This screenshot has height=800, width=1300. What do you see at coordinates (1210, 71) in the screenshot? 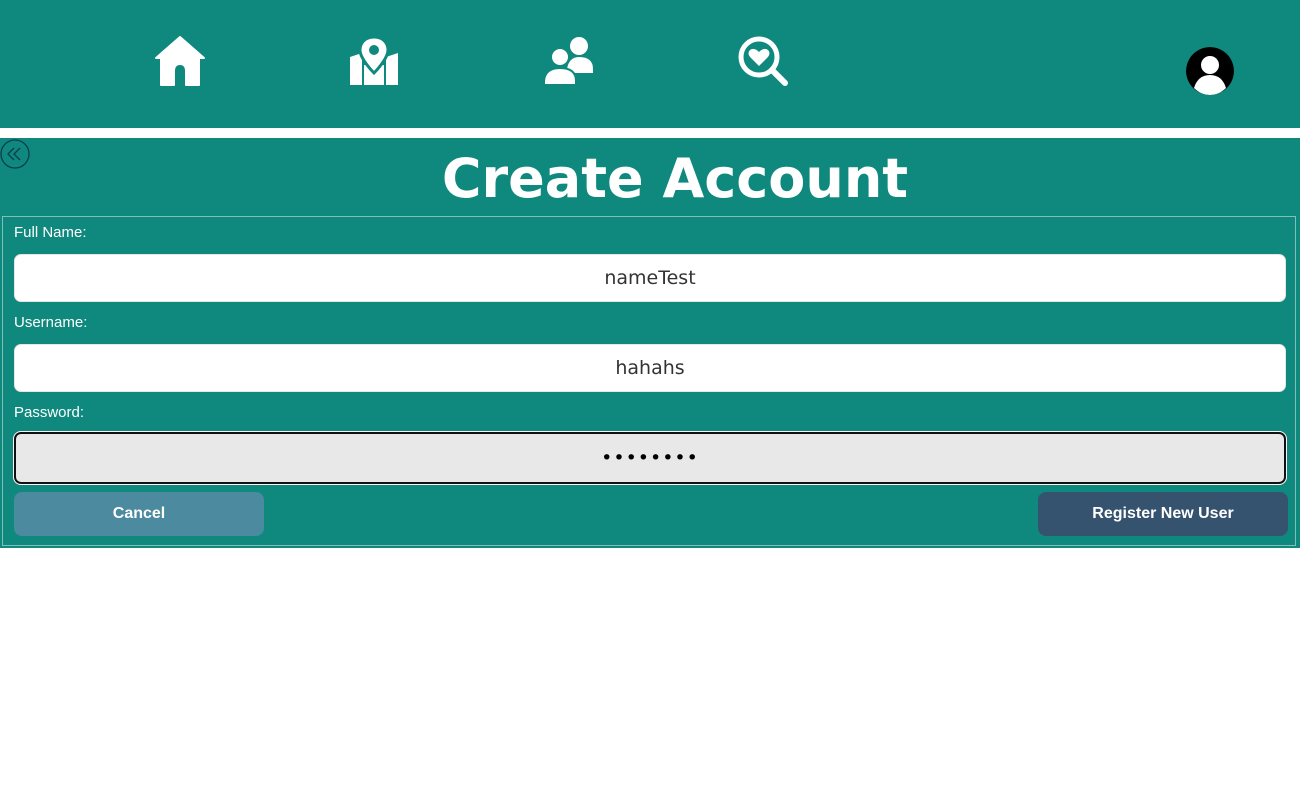
I see `user-avatar-icon` at bounding box center [1210, 71].